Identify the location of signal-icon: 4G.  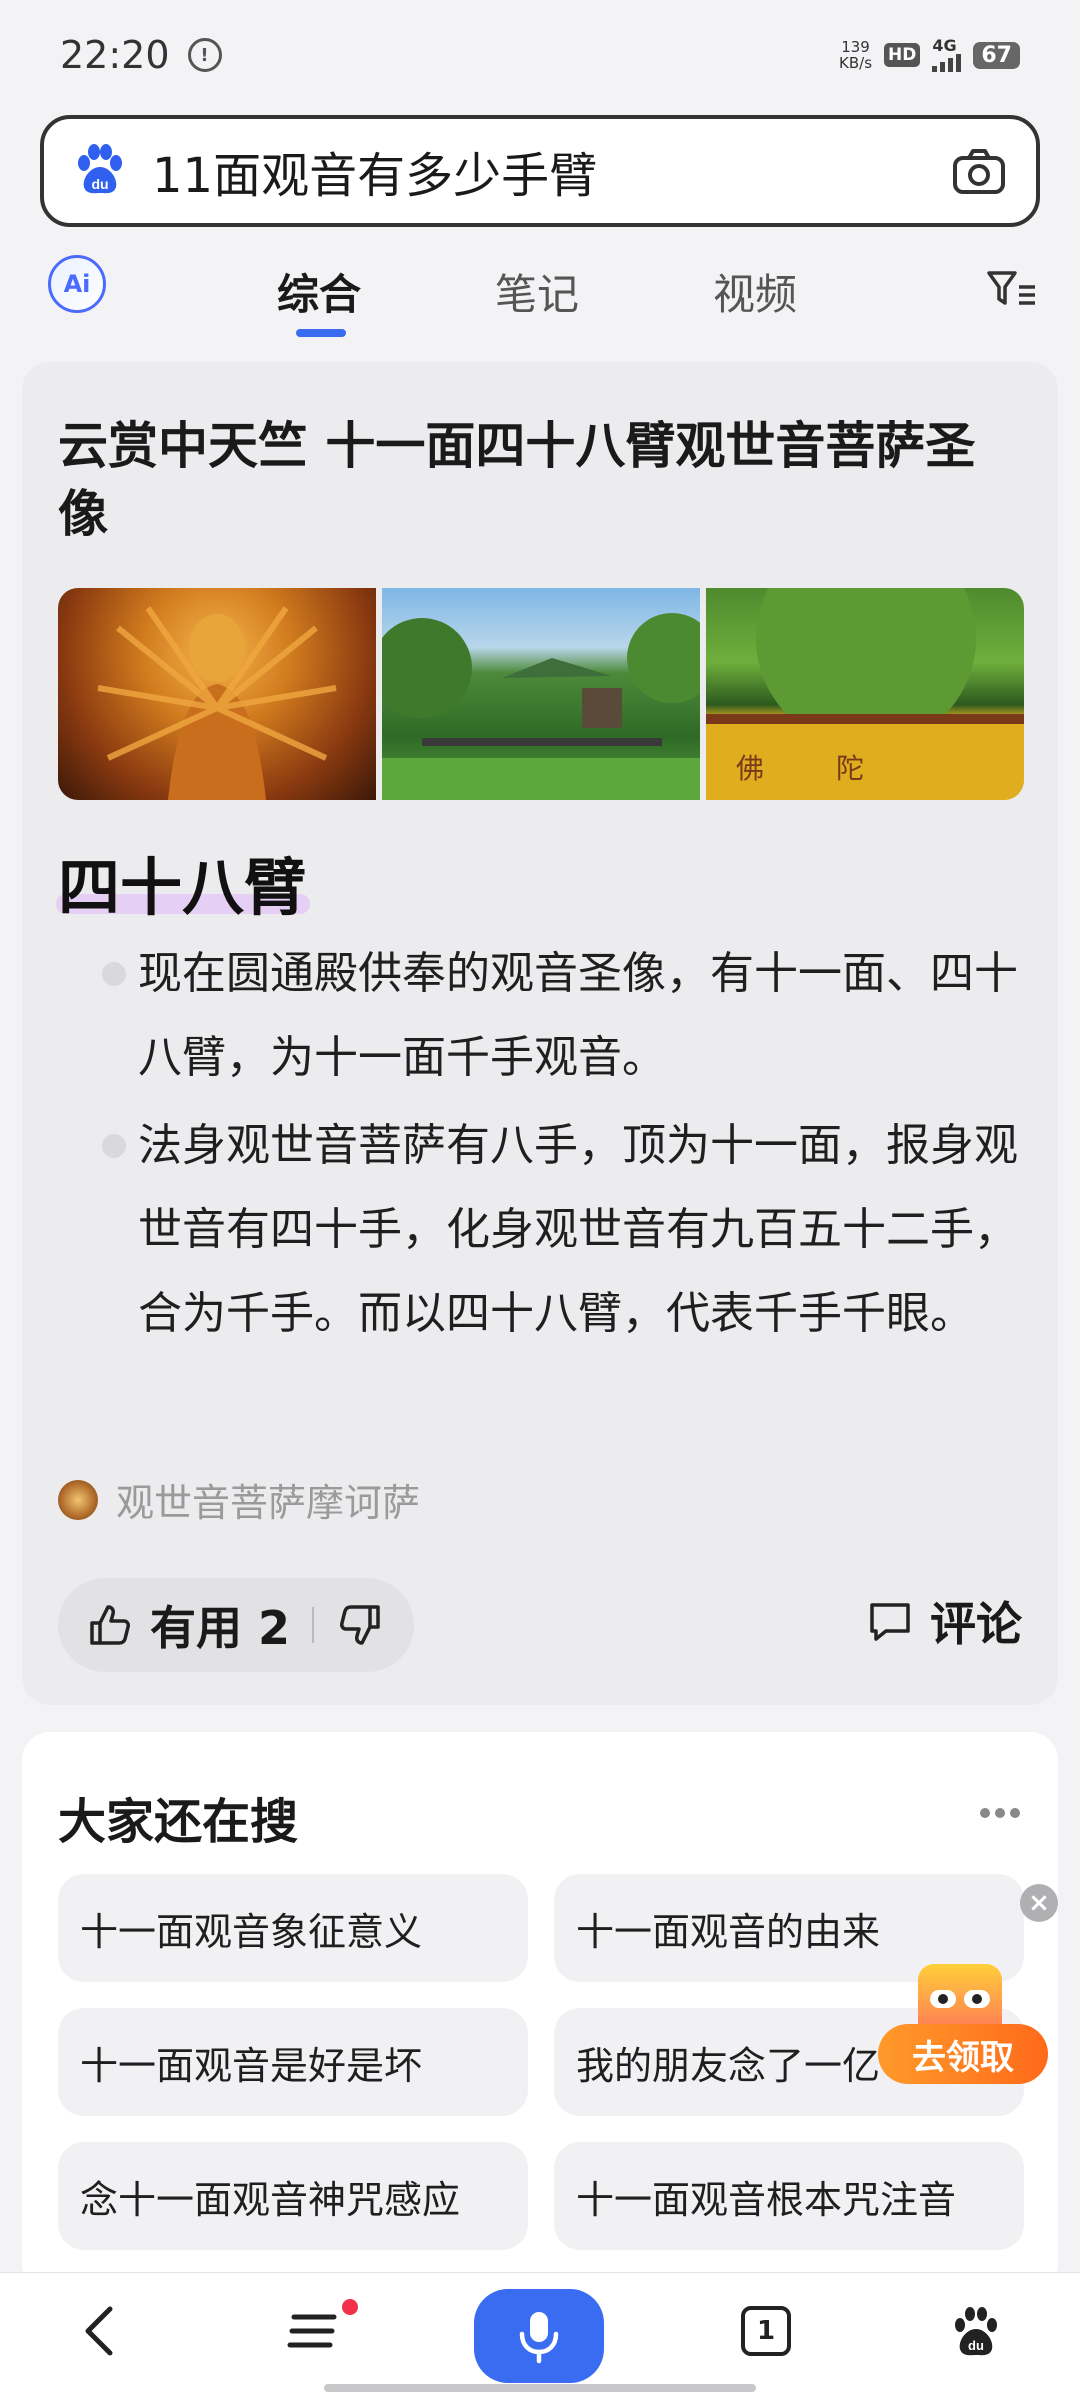
(947, 54).